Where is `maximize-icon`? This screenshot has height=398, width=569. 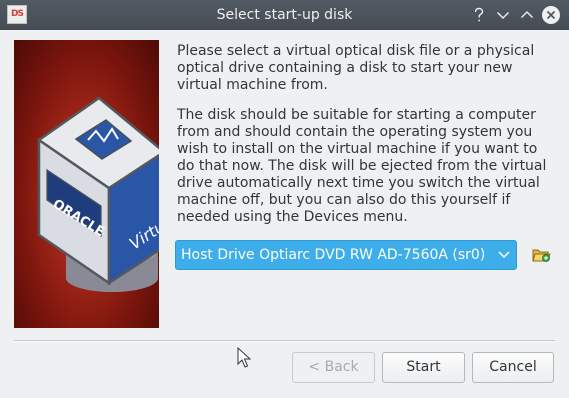 maximize-icon is located at coordinates (527, 14).